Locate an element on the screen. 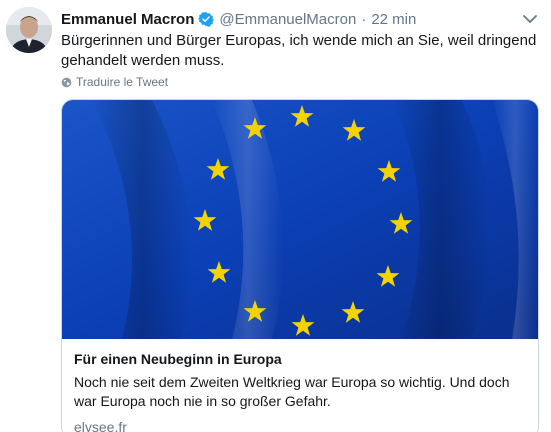  author-handle: @EmmanuelMacron is located at coordinates (287, 19).